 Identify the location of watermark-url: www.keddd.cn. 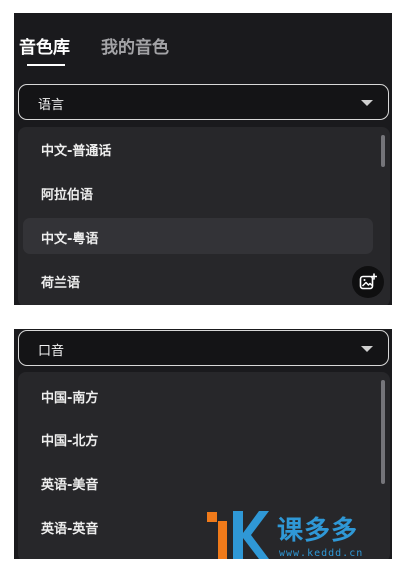
(321, 553).